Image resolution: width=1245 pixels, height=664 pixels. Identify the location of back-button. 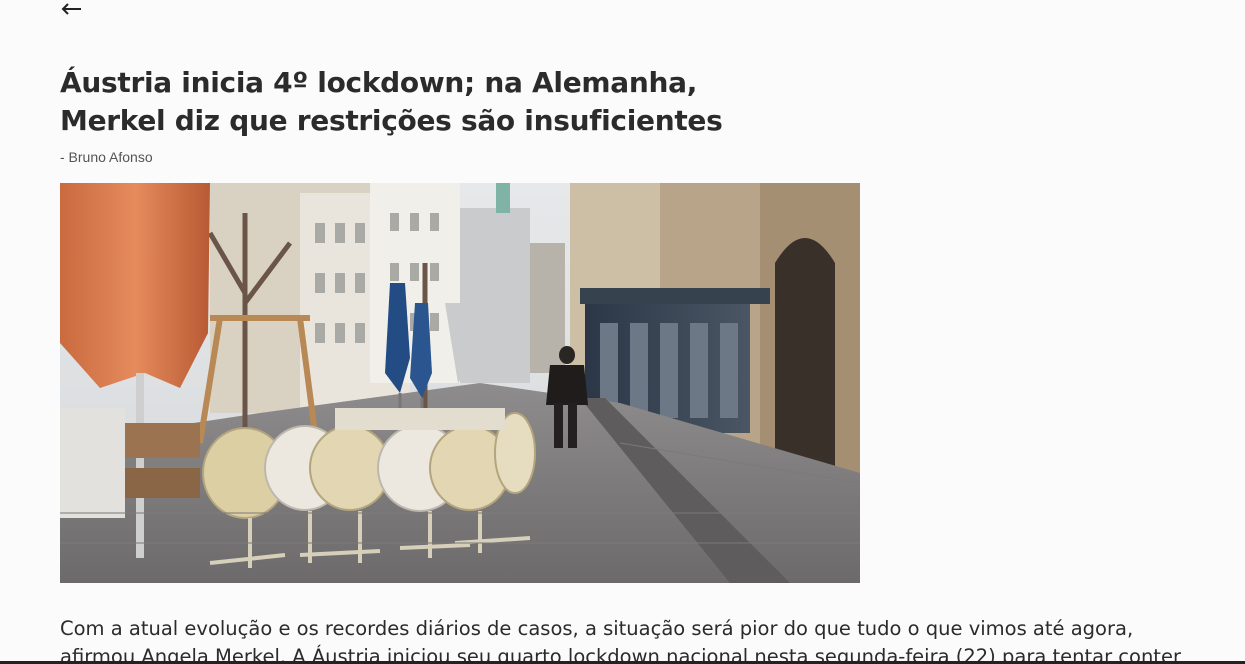
(72, 9).